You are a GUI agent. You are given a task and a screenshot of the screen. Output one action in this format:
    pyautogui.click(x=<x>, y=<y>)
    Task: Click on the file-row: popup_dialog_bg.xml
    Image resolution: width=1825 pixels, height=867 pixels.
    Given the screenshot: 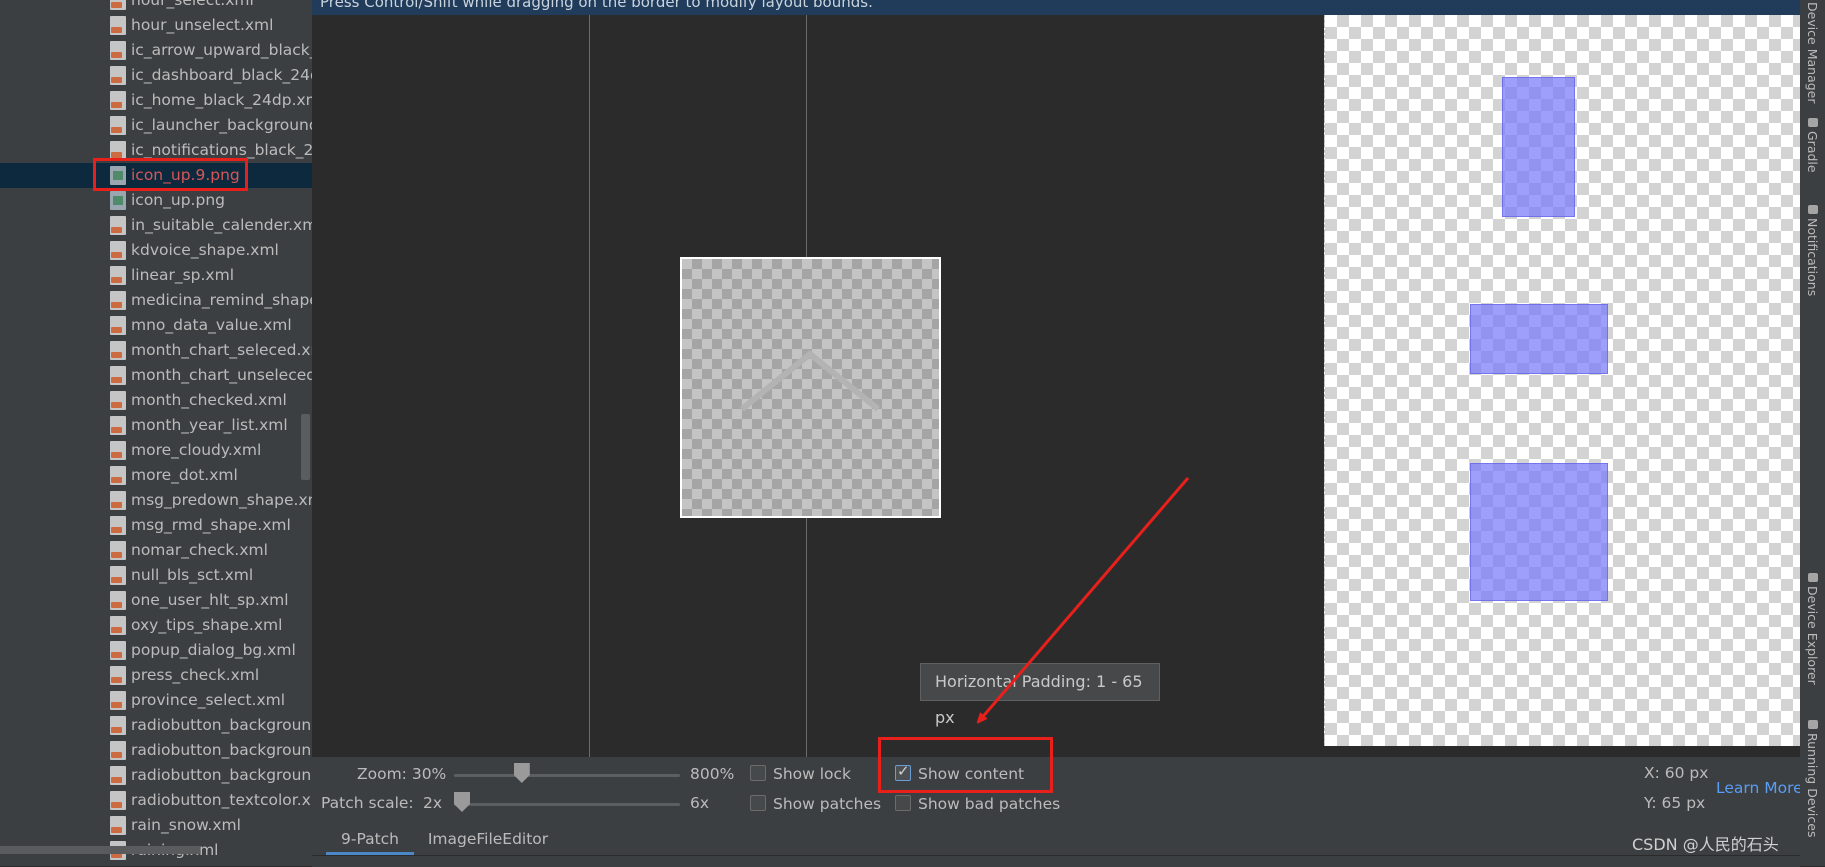 What is the action you would take?
    pyautogui.click(x=156, y=650)
    